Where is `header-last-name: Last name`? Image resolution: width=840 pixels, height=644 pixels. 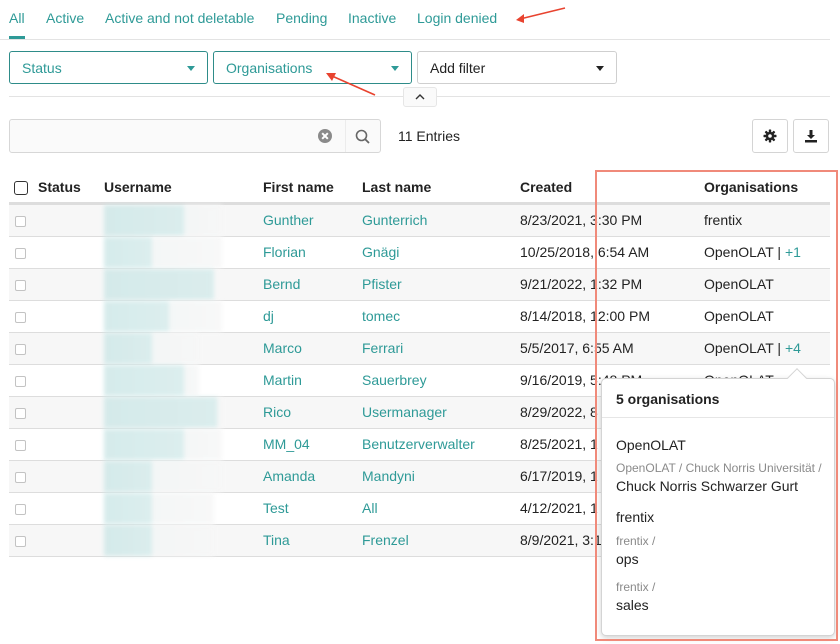
header-last-name: Last name is located at coordinates (441, 188).